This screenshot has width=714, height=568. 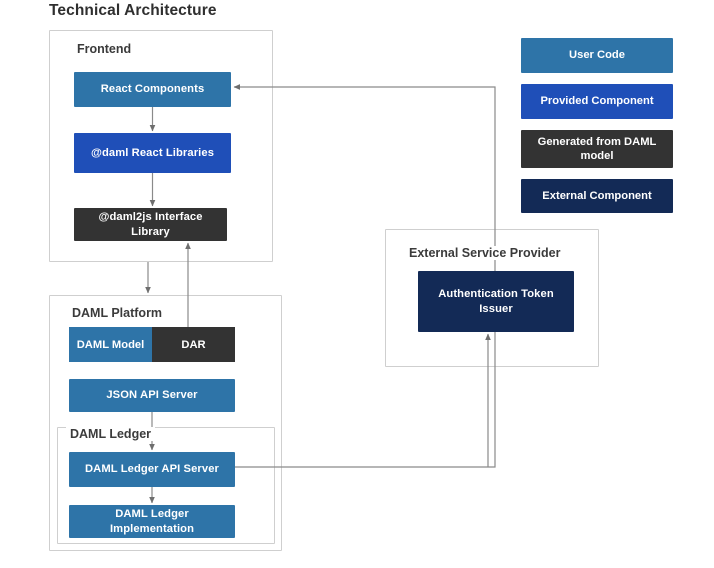 What do you see at coordinates (485, 253) in the screenshot?
I see `group-label-external-service-provider: External Service Provider` at bounding box center [485, 253].